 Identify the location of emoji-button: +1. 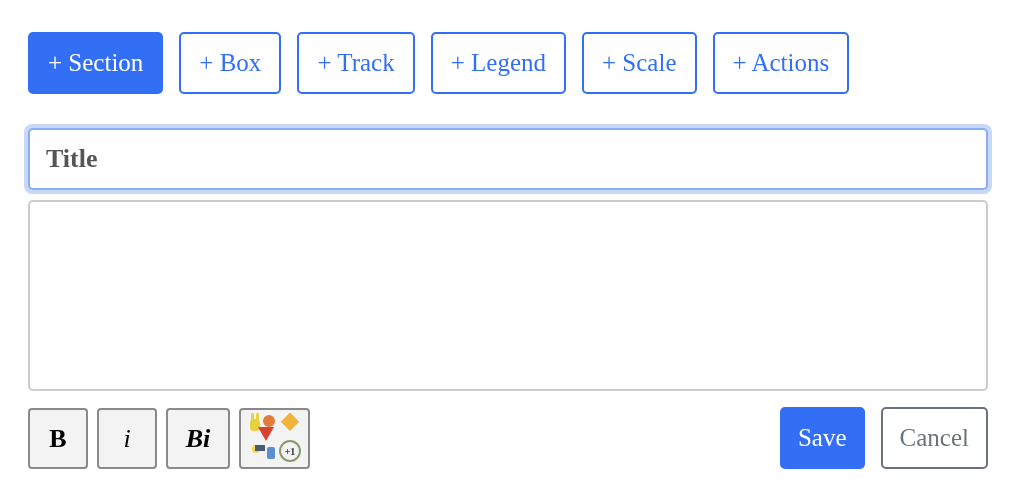
(274, 438).